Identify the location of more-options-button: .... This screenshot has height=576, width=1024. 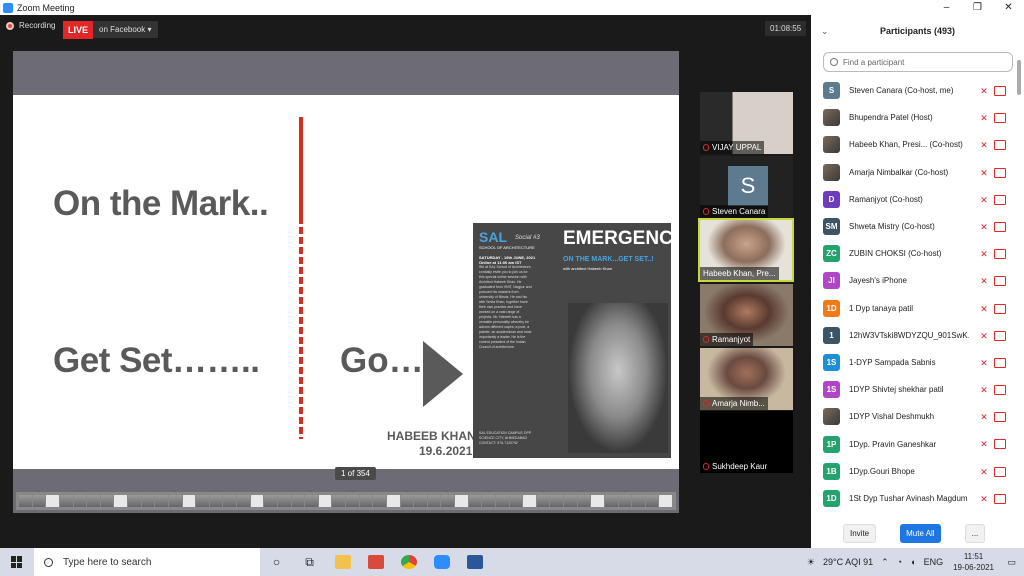
(975, 533).